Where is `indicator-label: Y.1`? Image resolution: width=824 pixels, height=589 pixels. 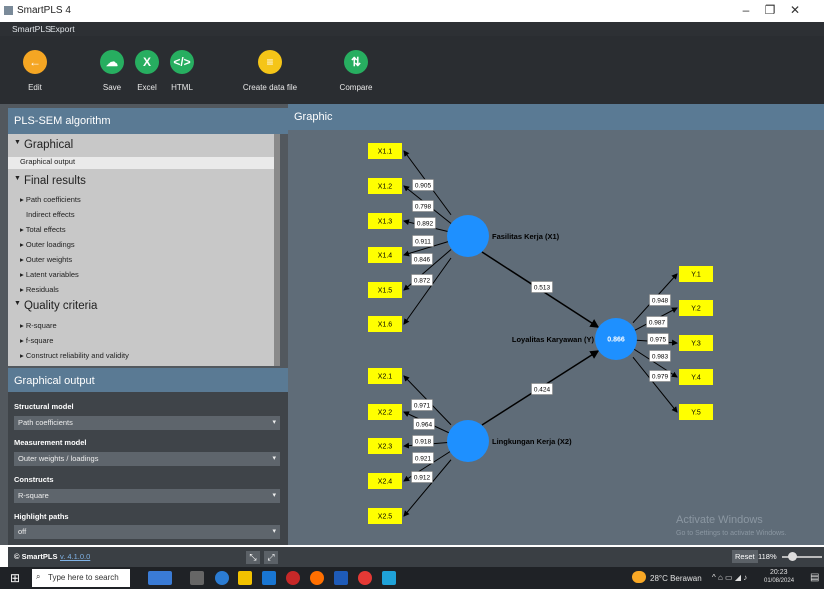
indicator-label: Y.1 is located at coordinates (696, 275).